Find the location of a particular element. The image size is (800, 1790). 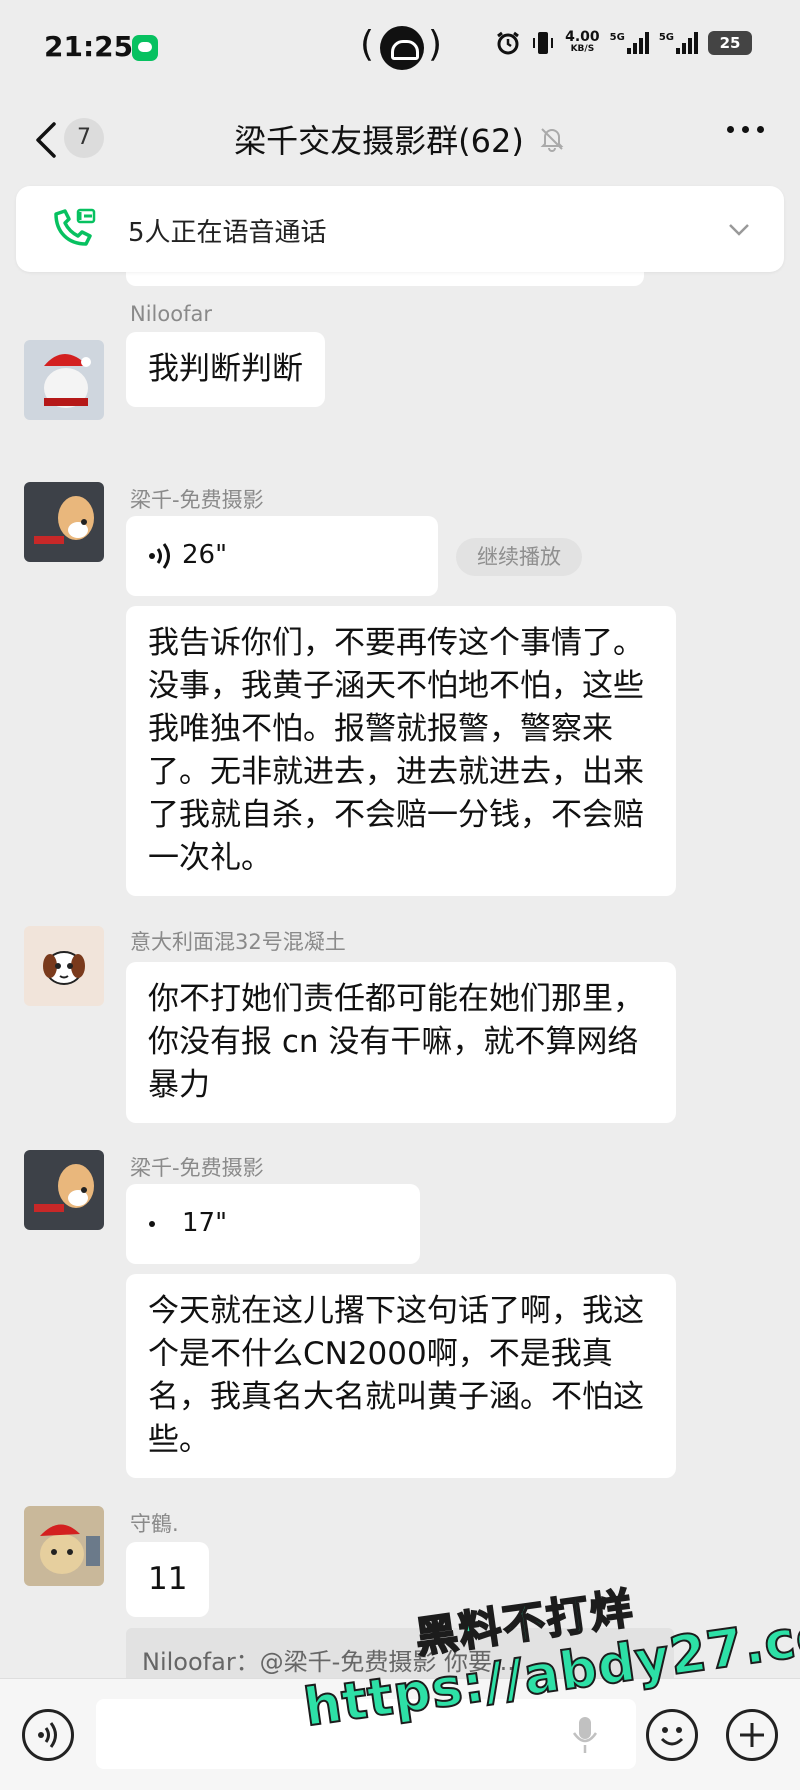

mic-icon is located at coordinates (585, 1735).